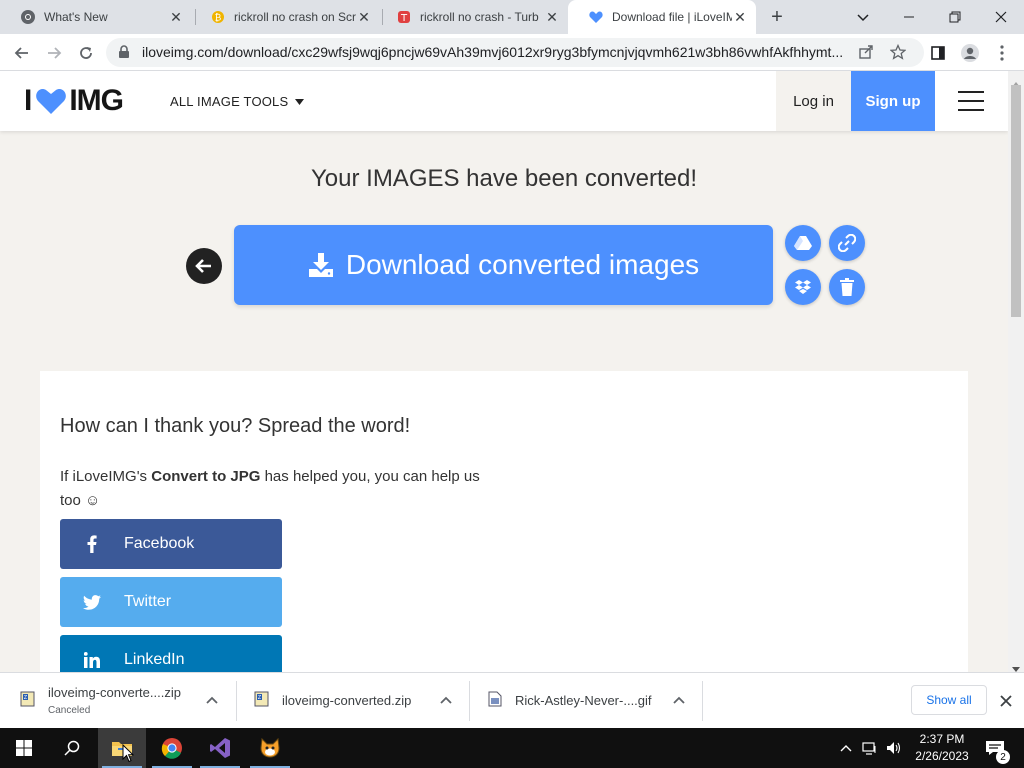  I want to click on mouse-cursor-icon, so click(128, 755).